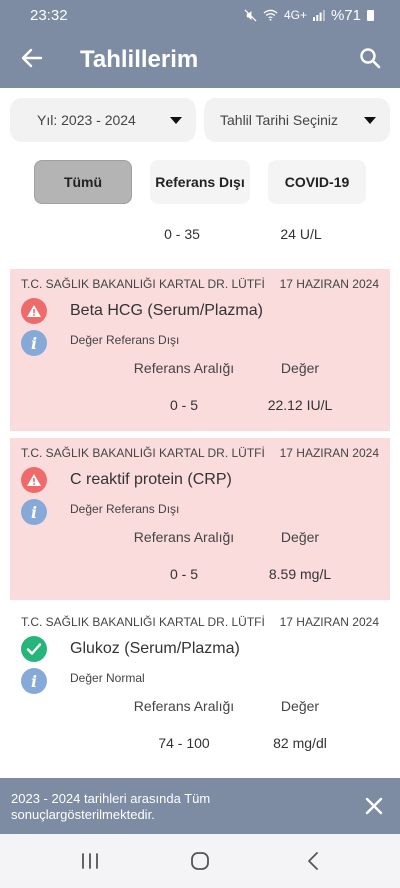  I want to click on back-button, so click(32, 58).